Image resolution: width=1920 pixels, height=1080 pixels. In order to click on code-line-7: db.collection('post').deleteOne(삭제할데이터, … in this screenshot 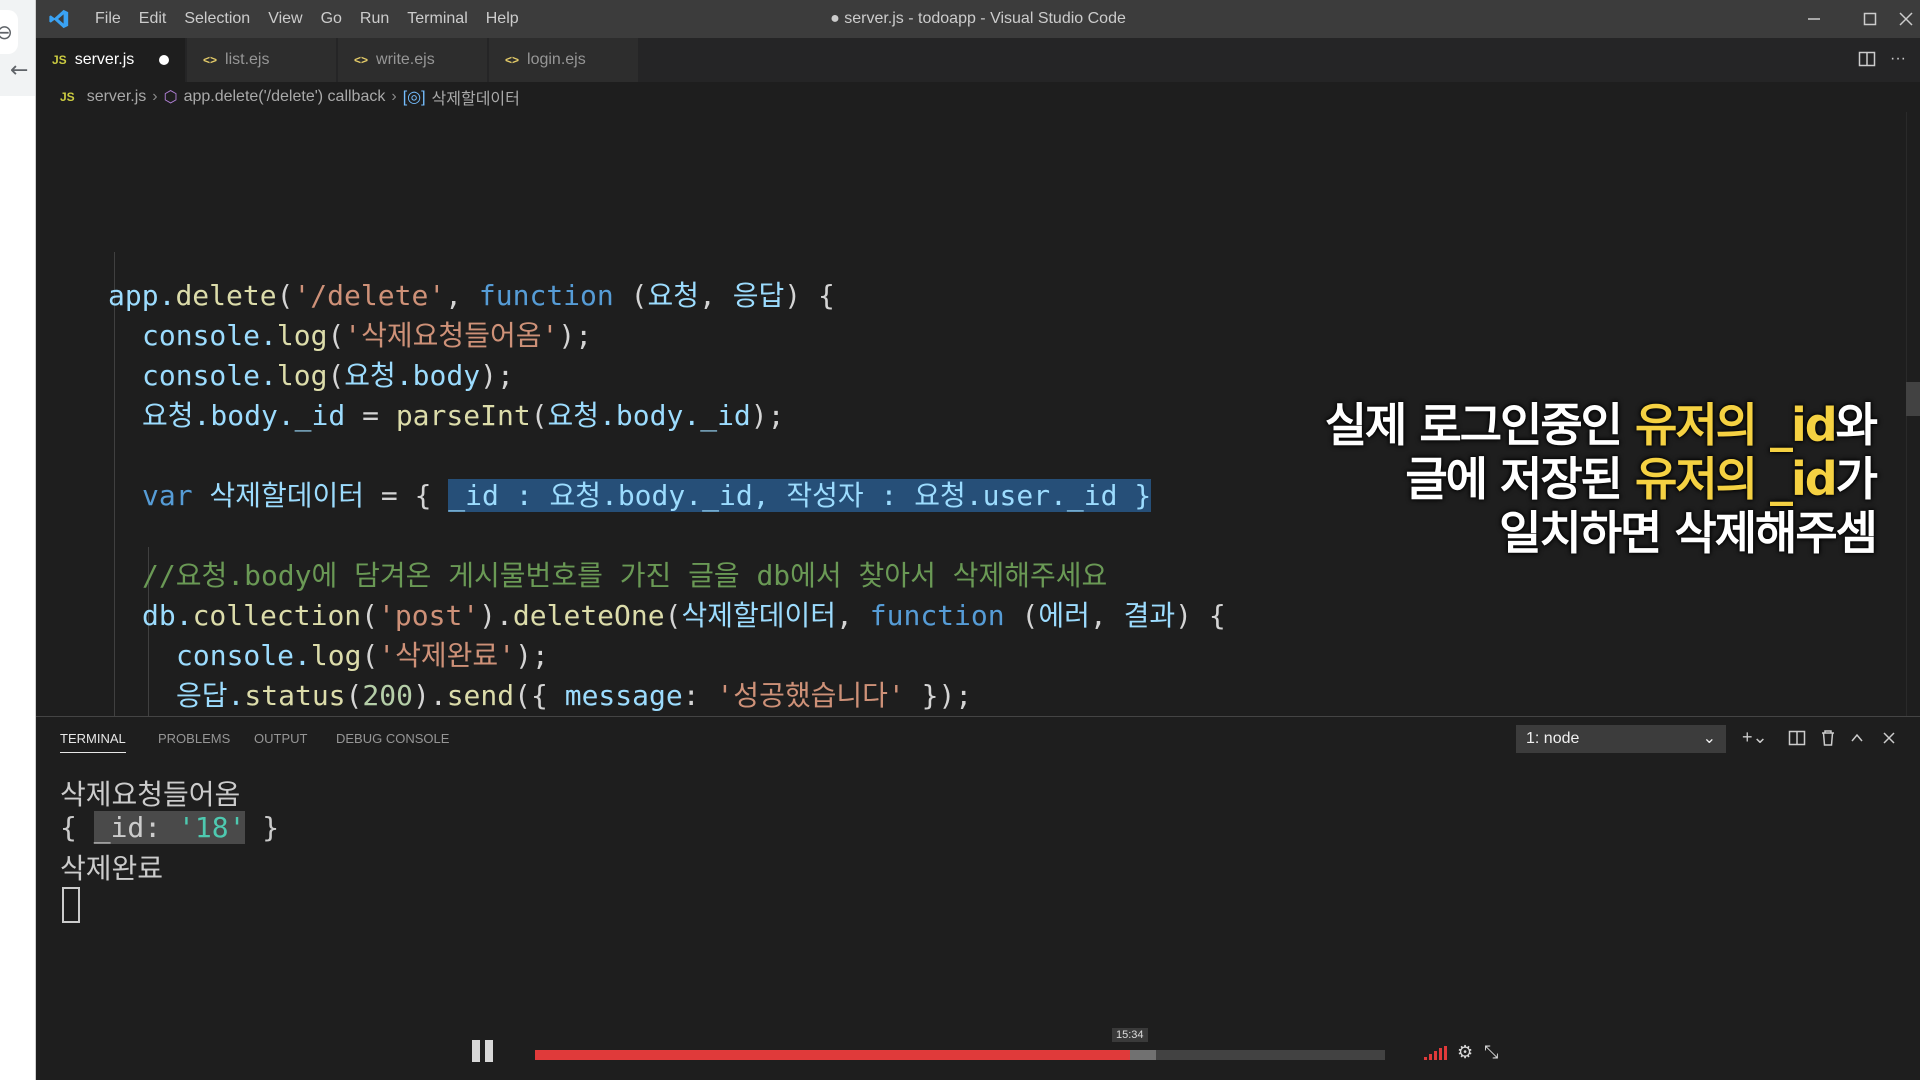, I will do `click(684, 615)`.